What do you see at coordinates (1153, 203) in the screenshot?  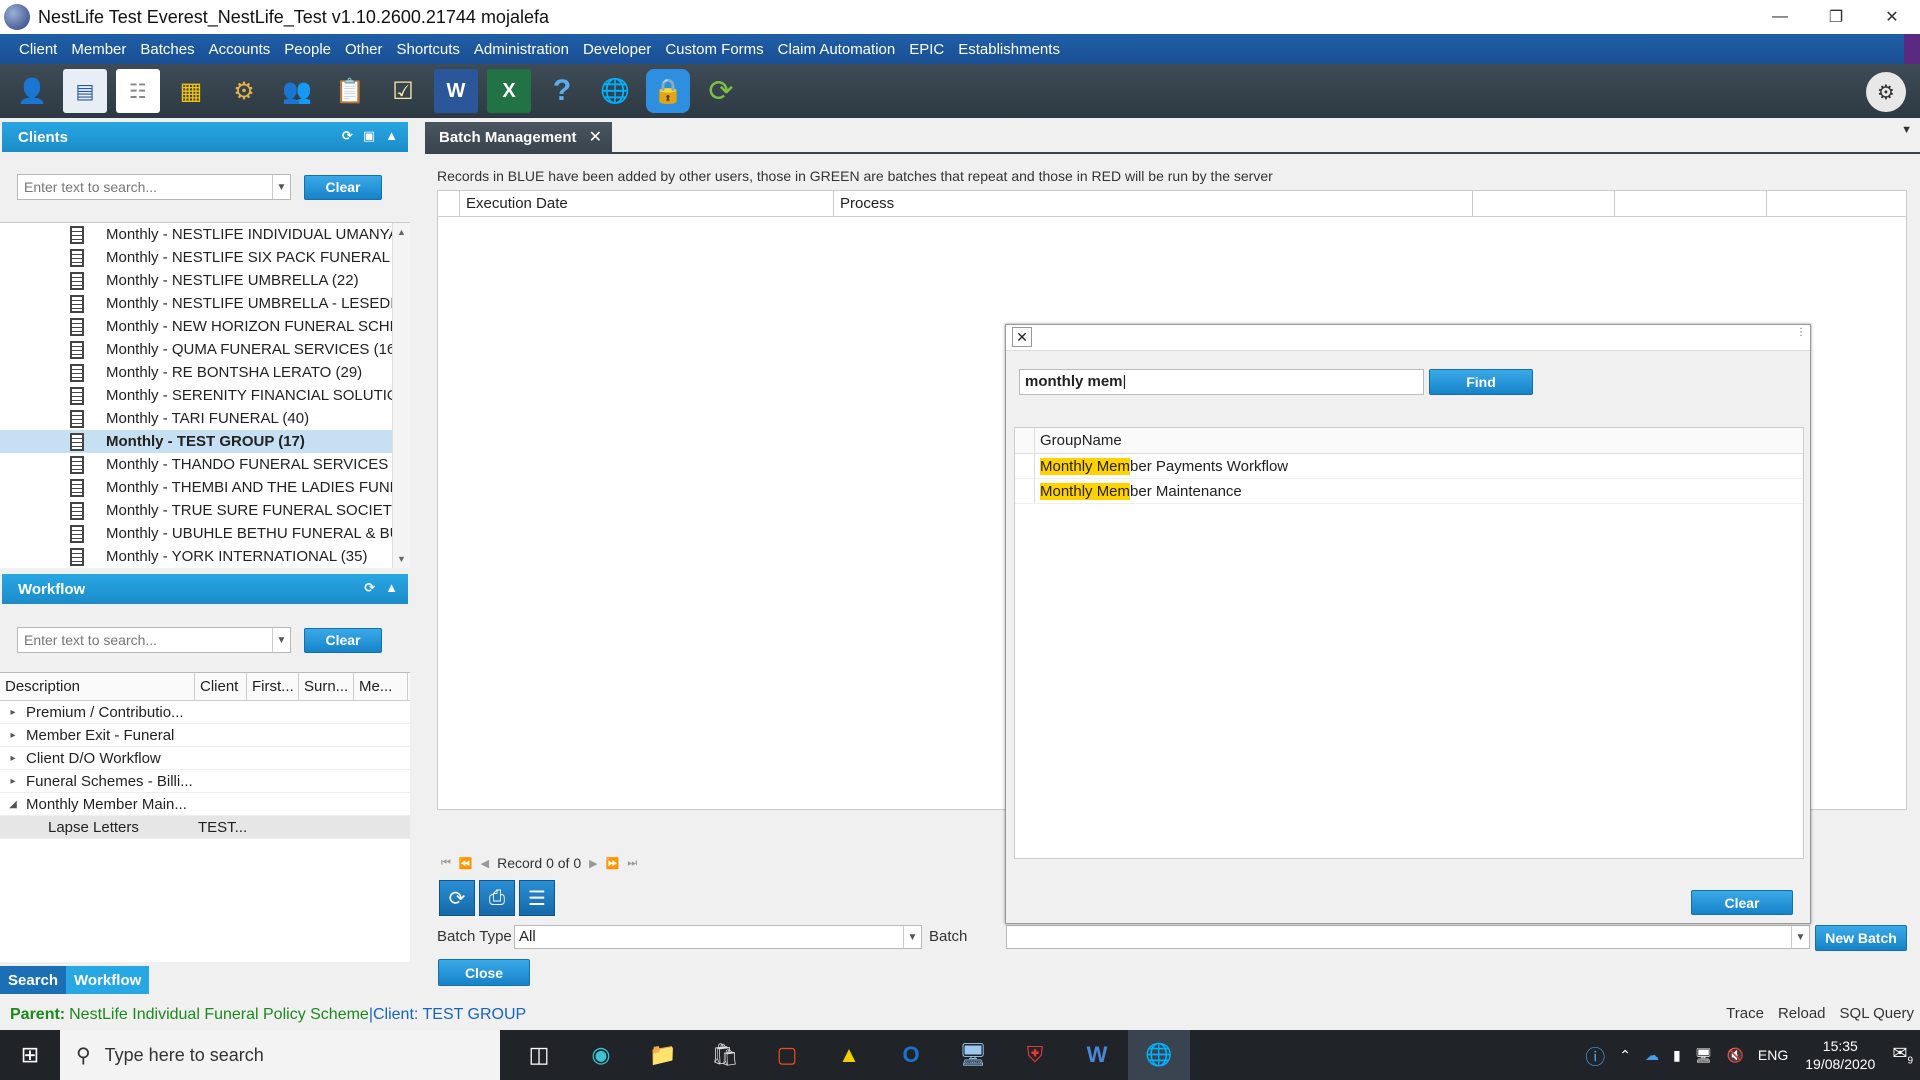 I see `col-process: Process` at bounding box center [1153, 203].